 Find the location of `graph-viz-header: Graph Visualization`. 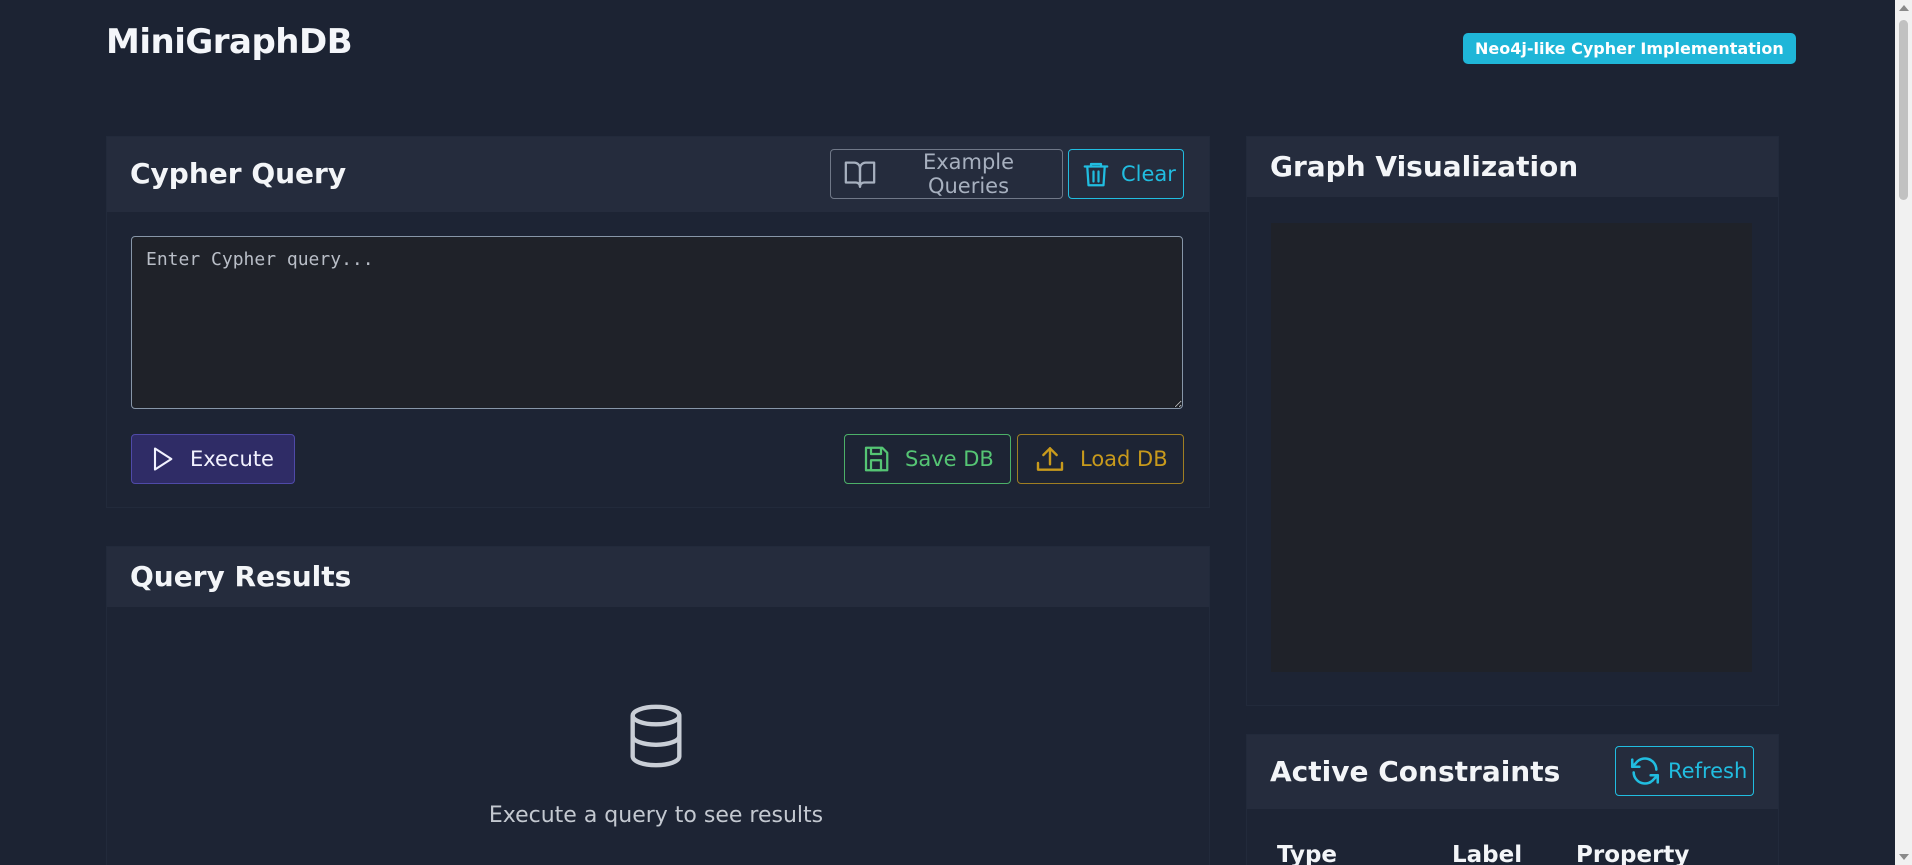

graph-viz-header: Graph Visualization is located at coordinates (1512, 167).